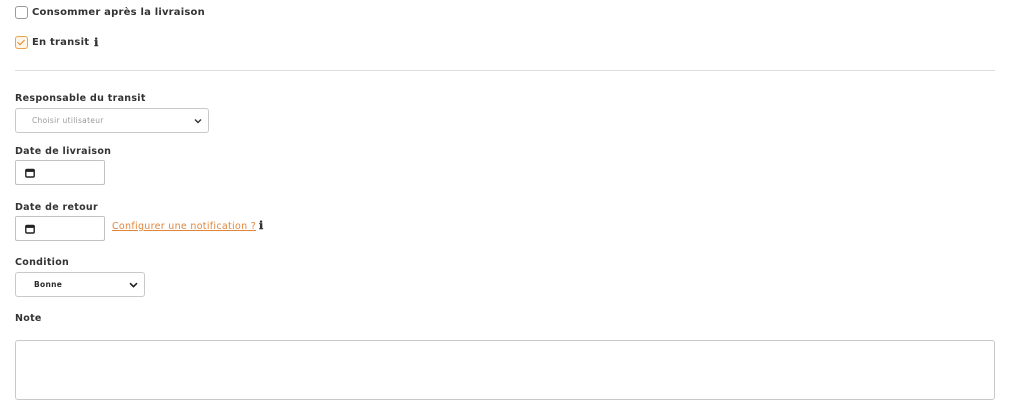  Describe the element at coordinates (184, 226) in the screenshot. I see `configure-notification-link: Configurer une notification ?` at that location.